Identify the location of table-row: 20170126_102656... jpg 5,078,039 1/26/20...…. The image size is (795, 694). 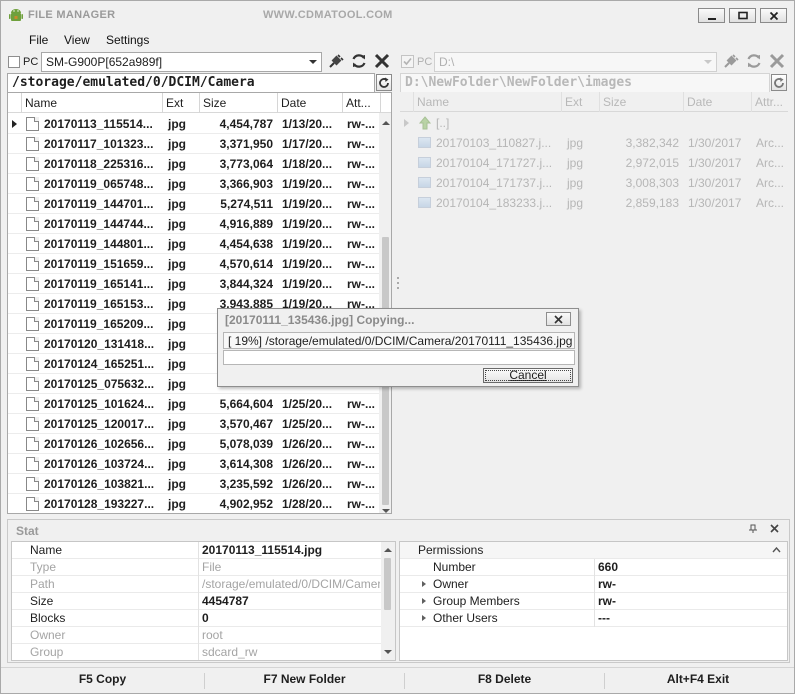
(193, 444).